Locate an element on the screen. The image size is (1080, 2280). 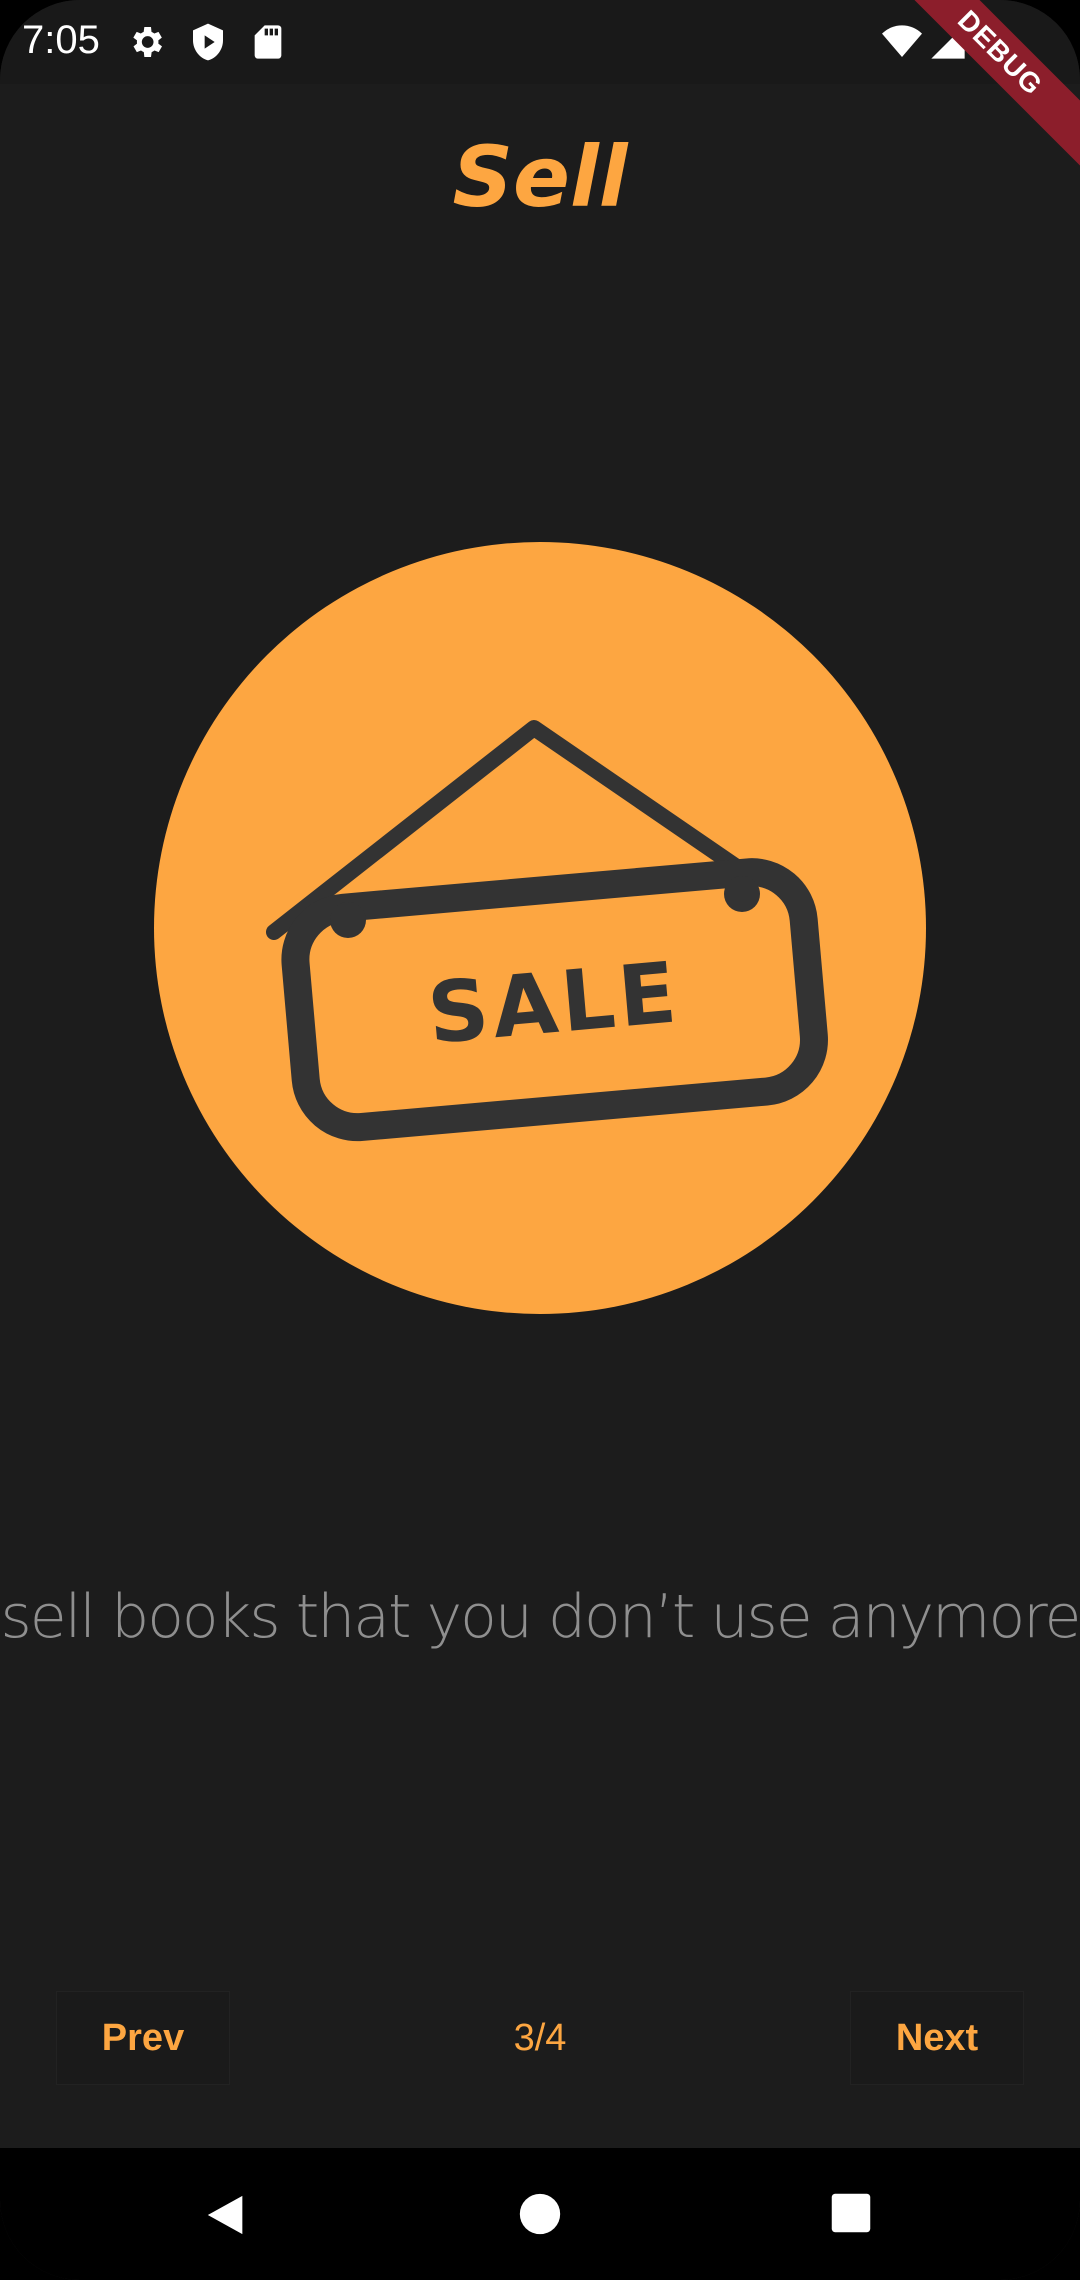
status-time: 7:05 is located at coordinates (61, 40).